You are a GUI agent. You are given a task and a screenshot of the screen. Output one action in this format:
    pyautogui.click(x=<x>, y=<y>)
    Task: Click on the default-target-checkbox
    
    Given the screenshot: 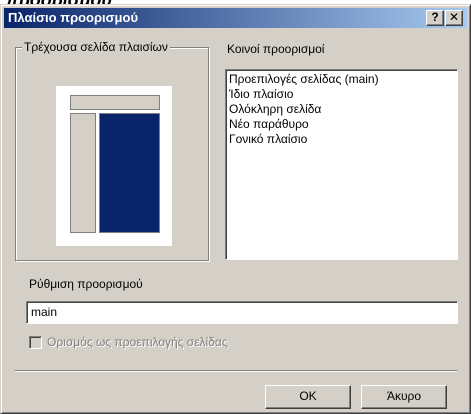 What is the action you would take?
    pyautogui.click(x=35, y=342)
    